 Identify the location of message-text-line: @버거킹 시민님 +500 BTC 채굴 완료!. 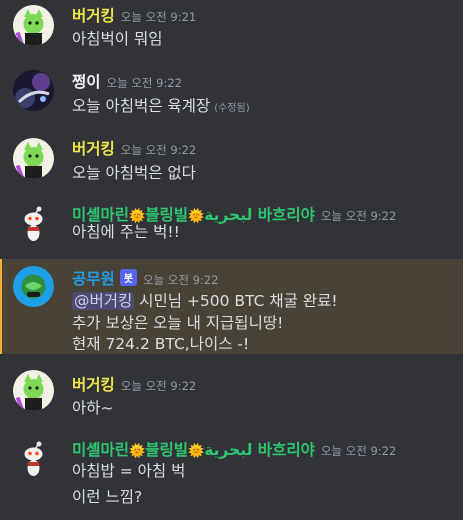
(205, 300).